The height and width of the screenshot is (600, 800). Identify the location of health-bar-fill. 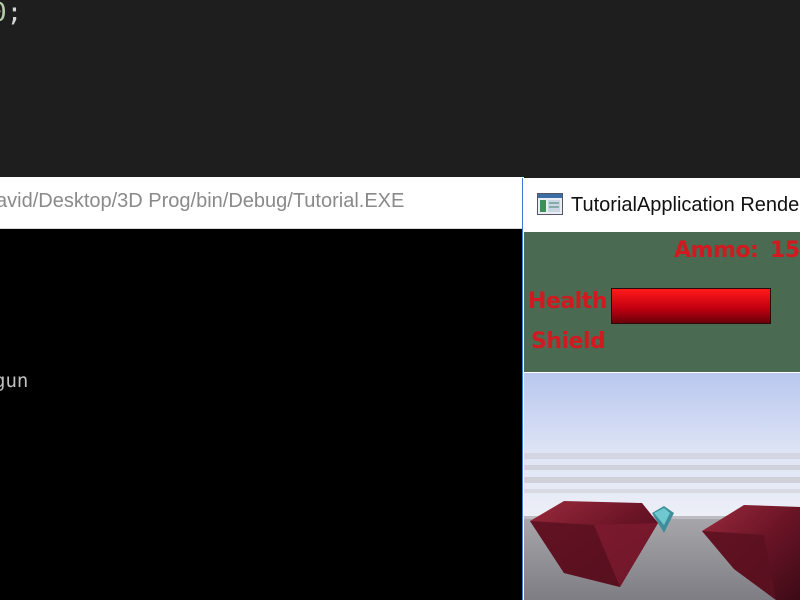
(691, 306).